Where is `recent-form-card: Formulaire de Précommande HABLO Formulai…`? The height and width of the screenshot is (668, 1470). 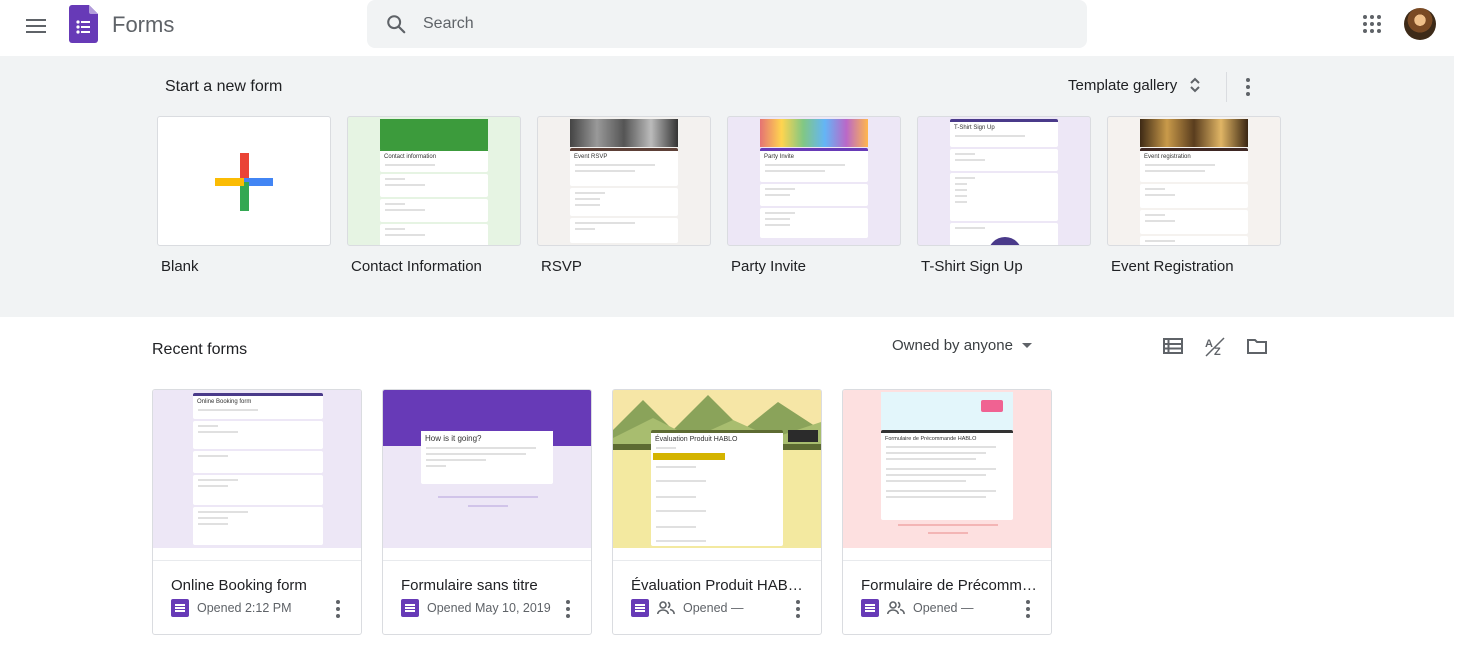 recent-form-card: Formulaire de Précommande HABLO Formulai… is located at coordinates (947, 512).